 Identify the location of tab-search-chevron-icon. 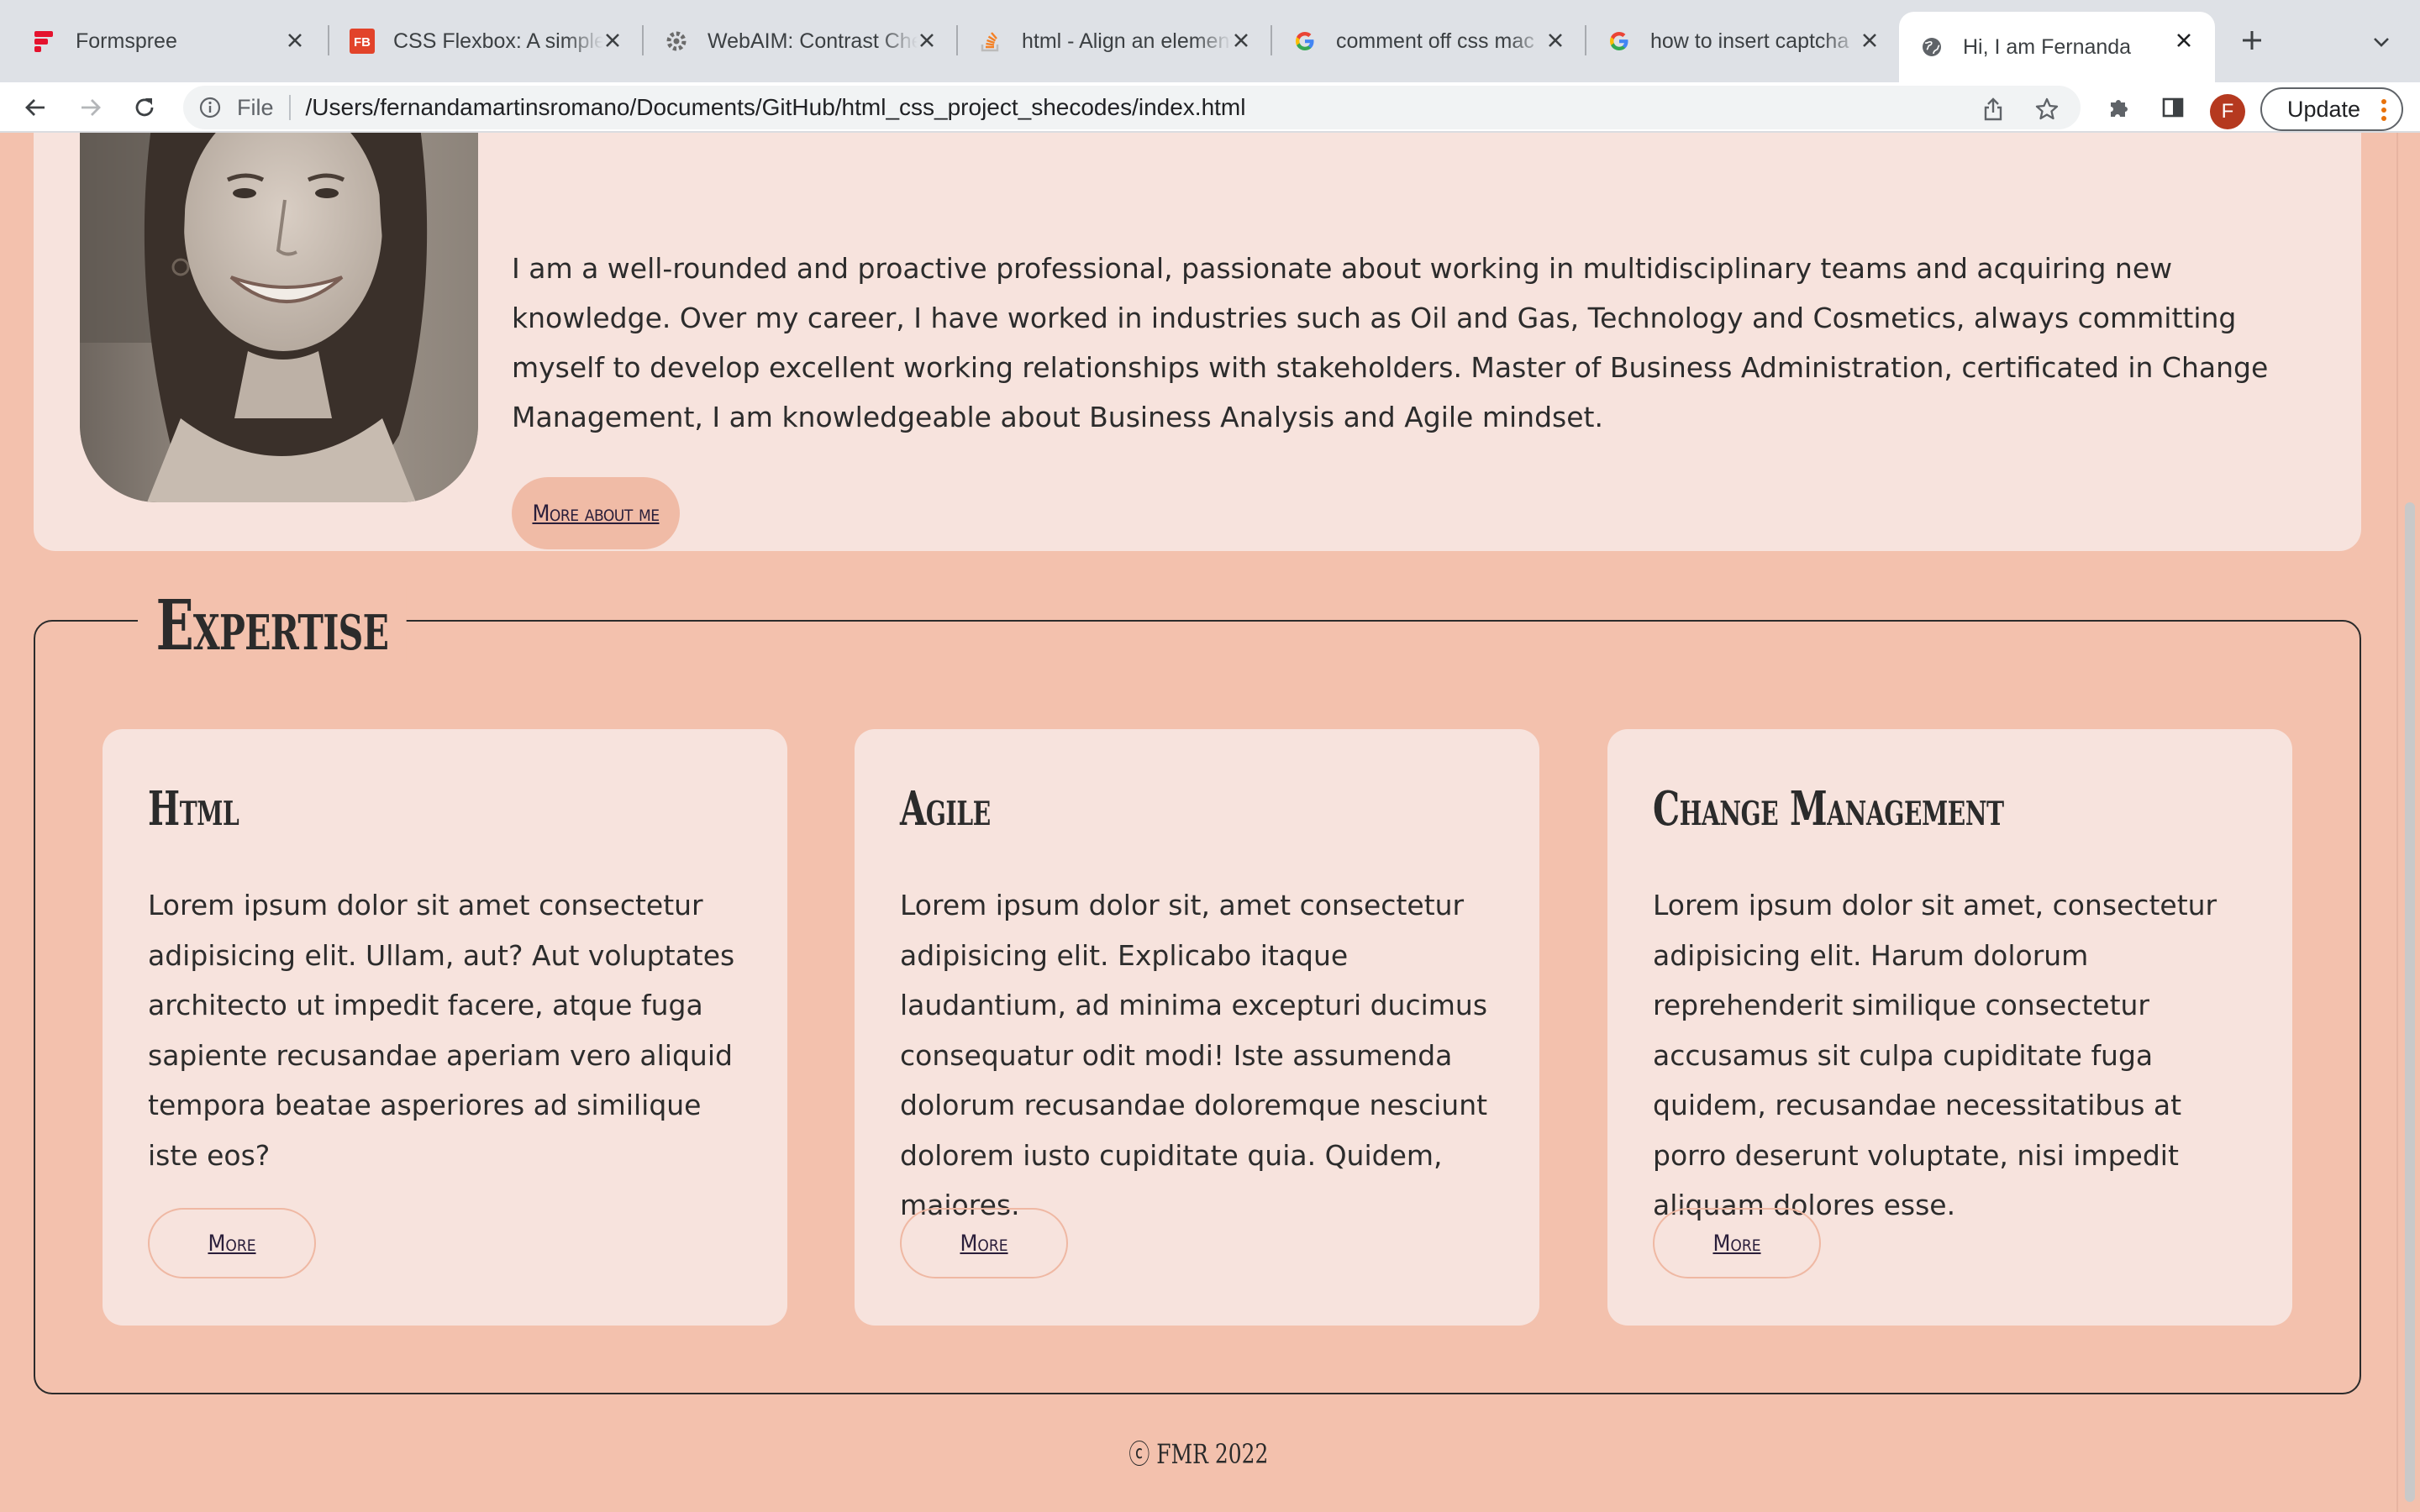
(2381, 42).